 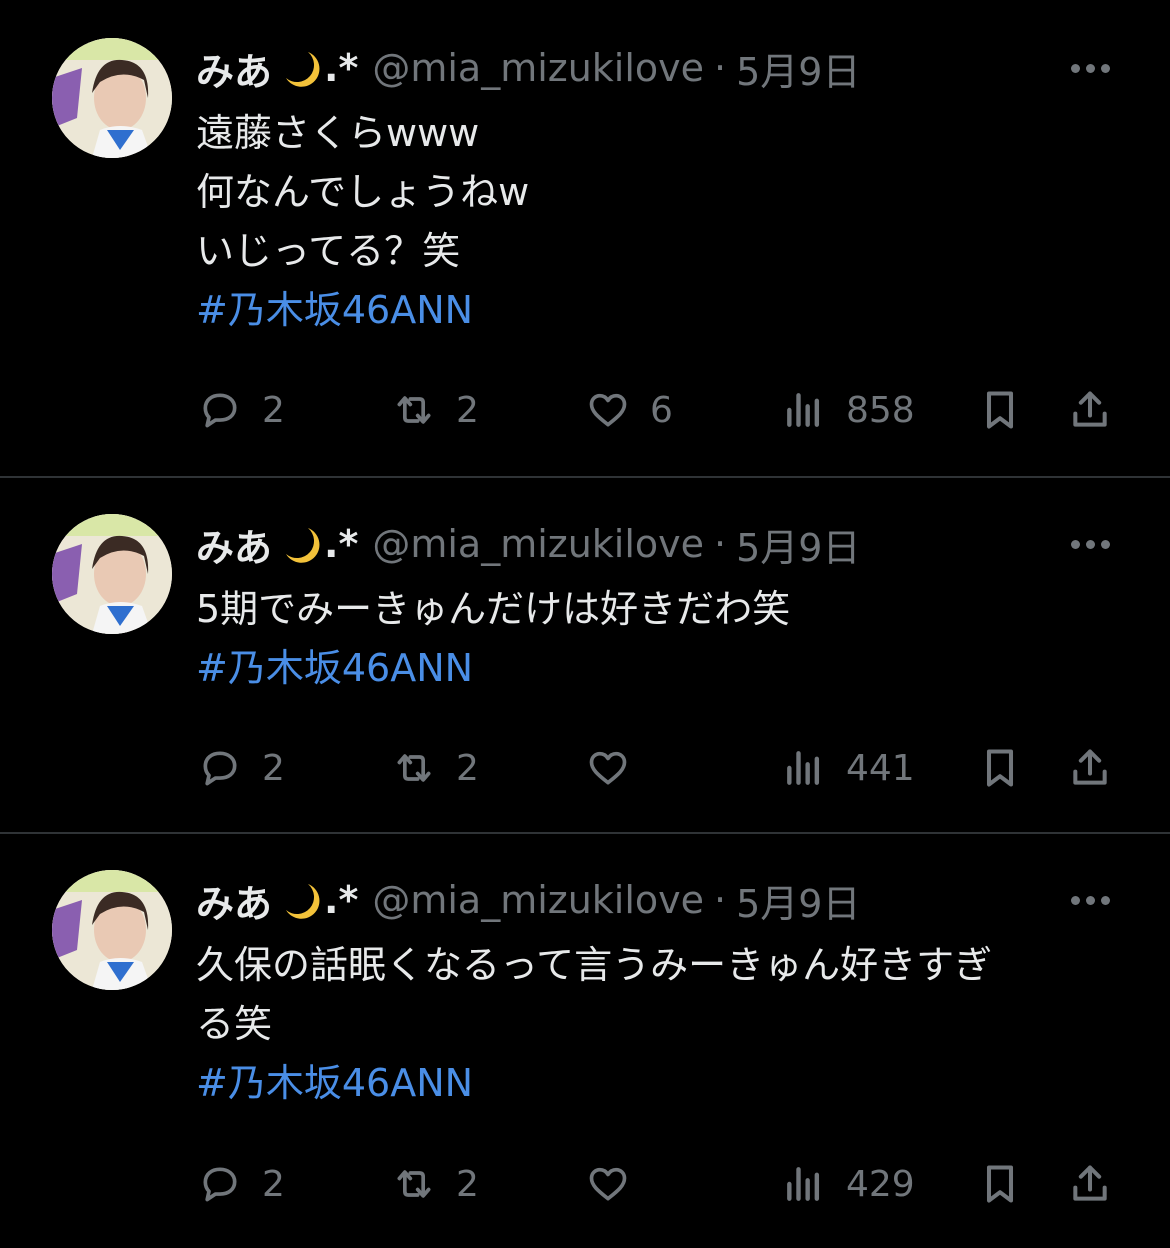 I want to click on views-count: 858, so click(x=880, y=410).